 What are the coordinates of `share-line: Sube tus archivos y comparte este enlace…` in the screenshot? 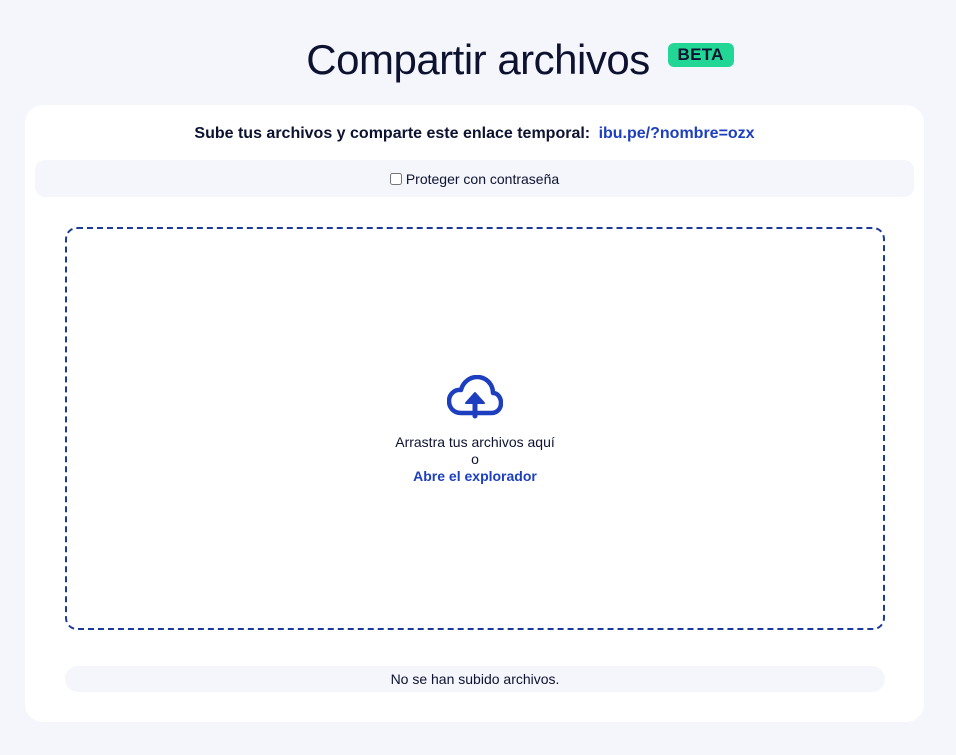 It's located at (474, 134).